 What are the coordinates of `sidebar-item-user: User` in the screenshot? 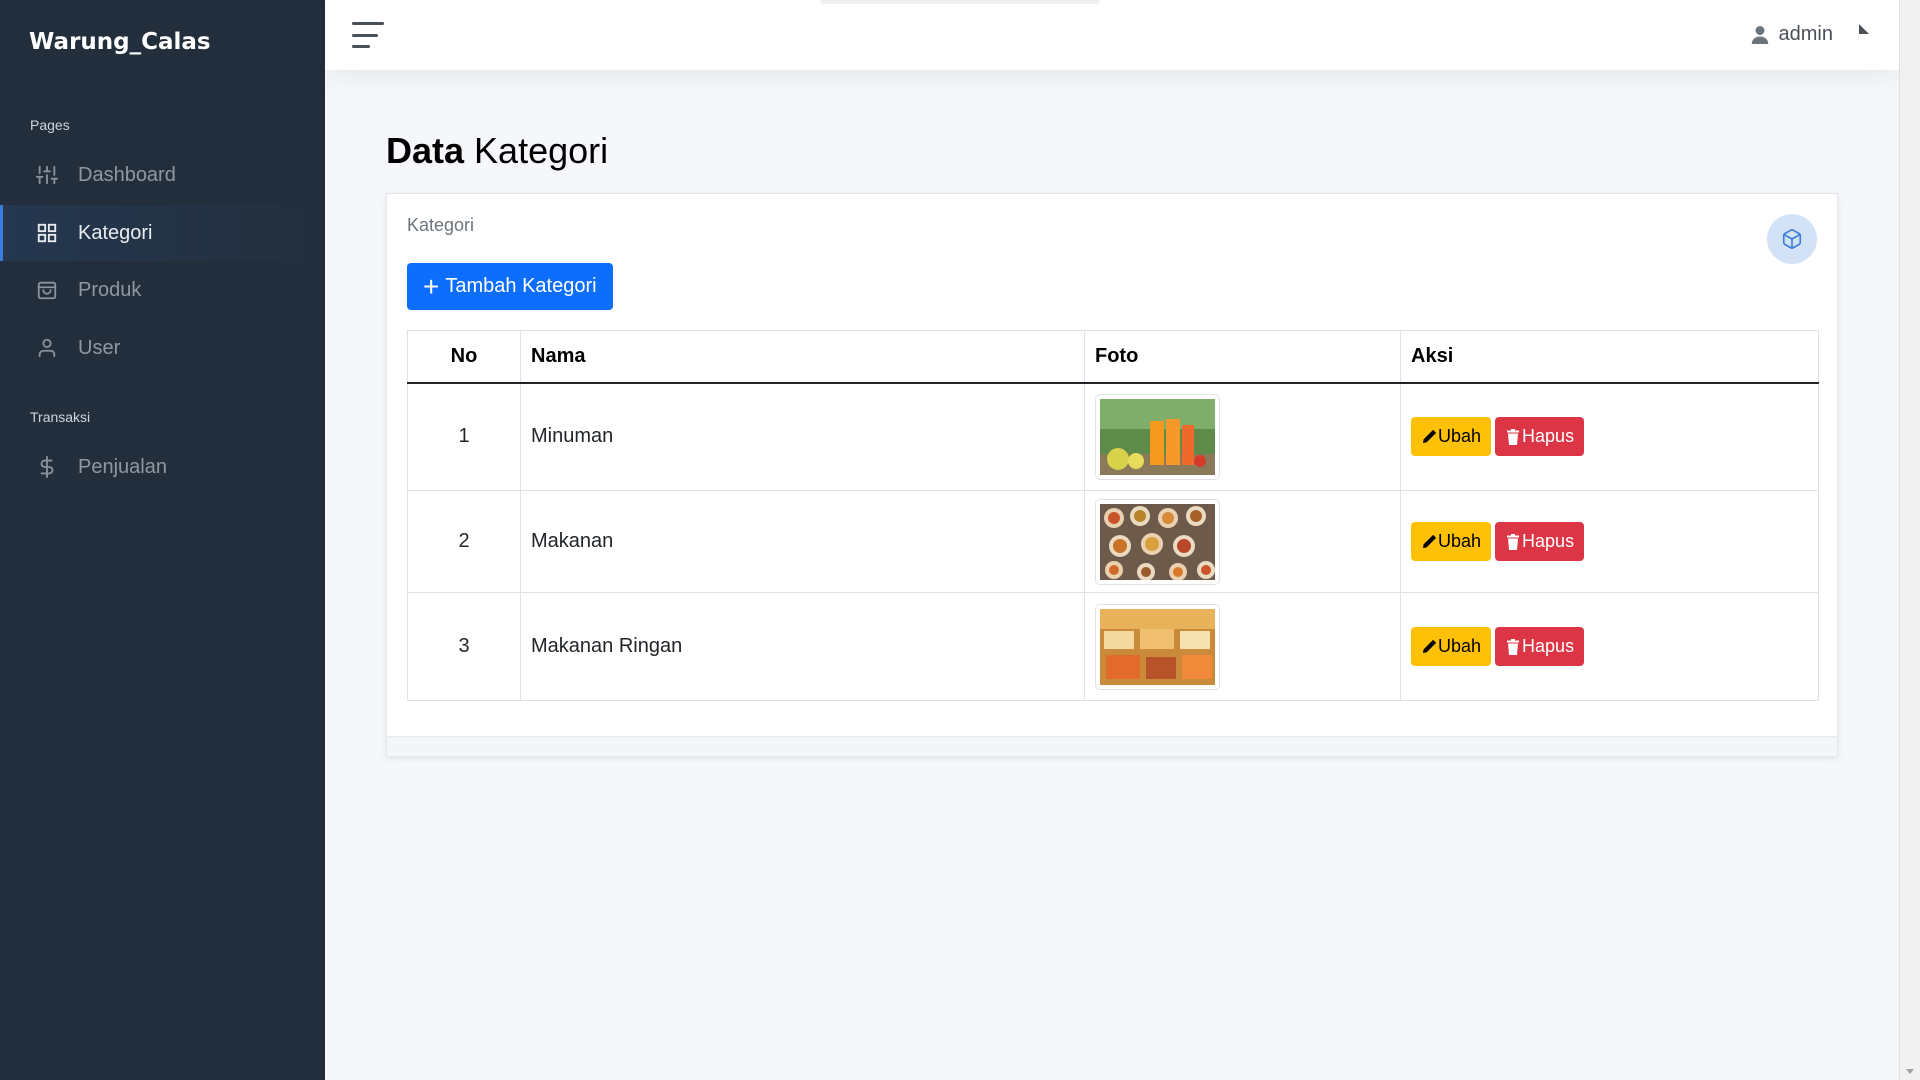 It's located at (162, 348).